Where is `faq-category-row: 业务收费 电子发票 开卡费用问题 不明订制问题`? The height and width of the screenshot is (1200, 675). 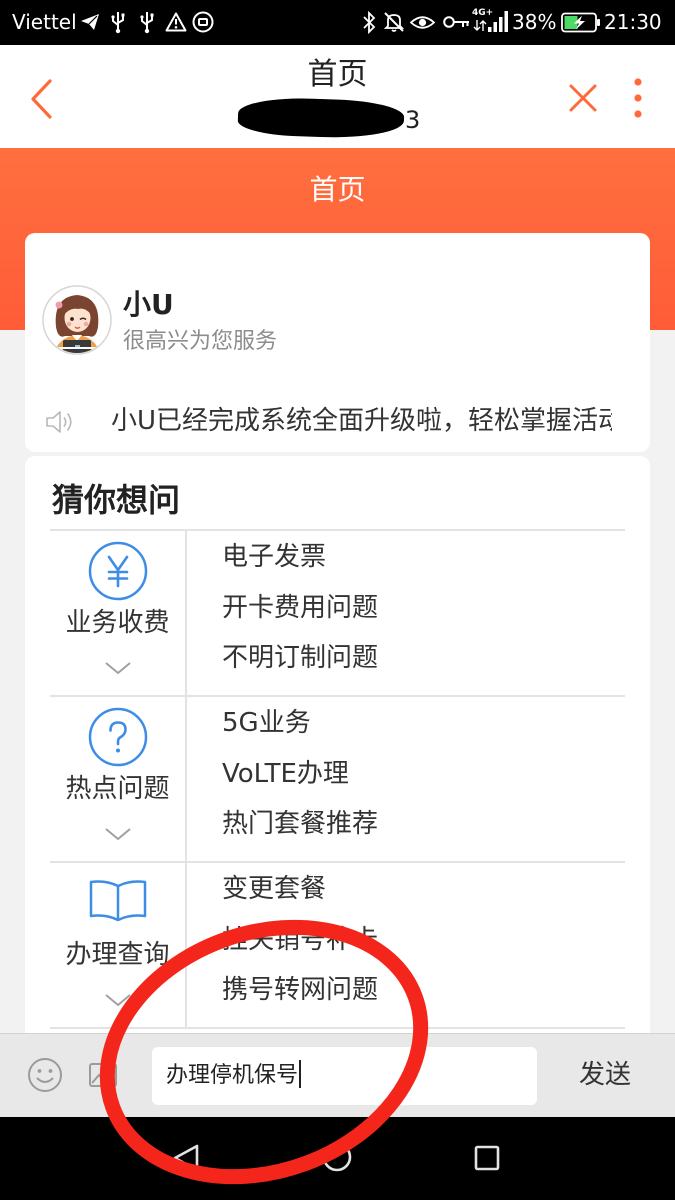 faq-category-row: 业务收费 电子发票 开卡费用问题 不明订制问题 is located at coordinates (337, 614).